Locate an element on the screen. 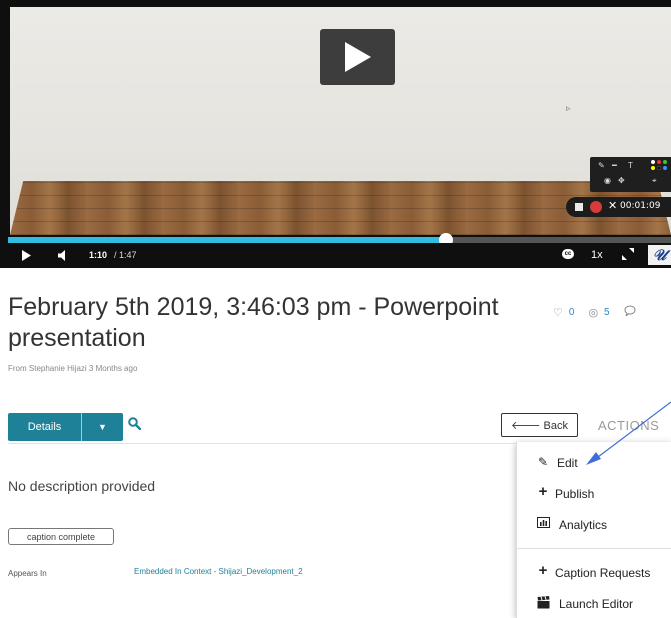 The height and width of the screenshot is (618, 671). entry-stats: ♡ 0 ◎ 5 is located at coordinates (594, 312).